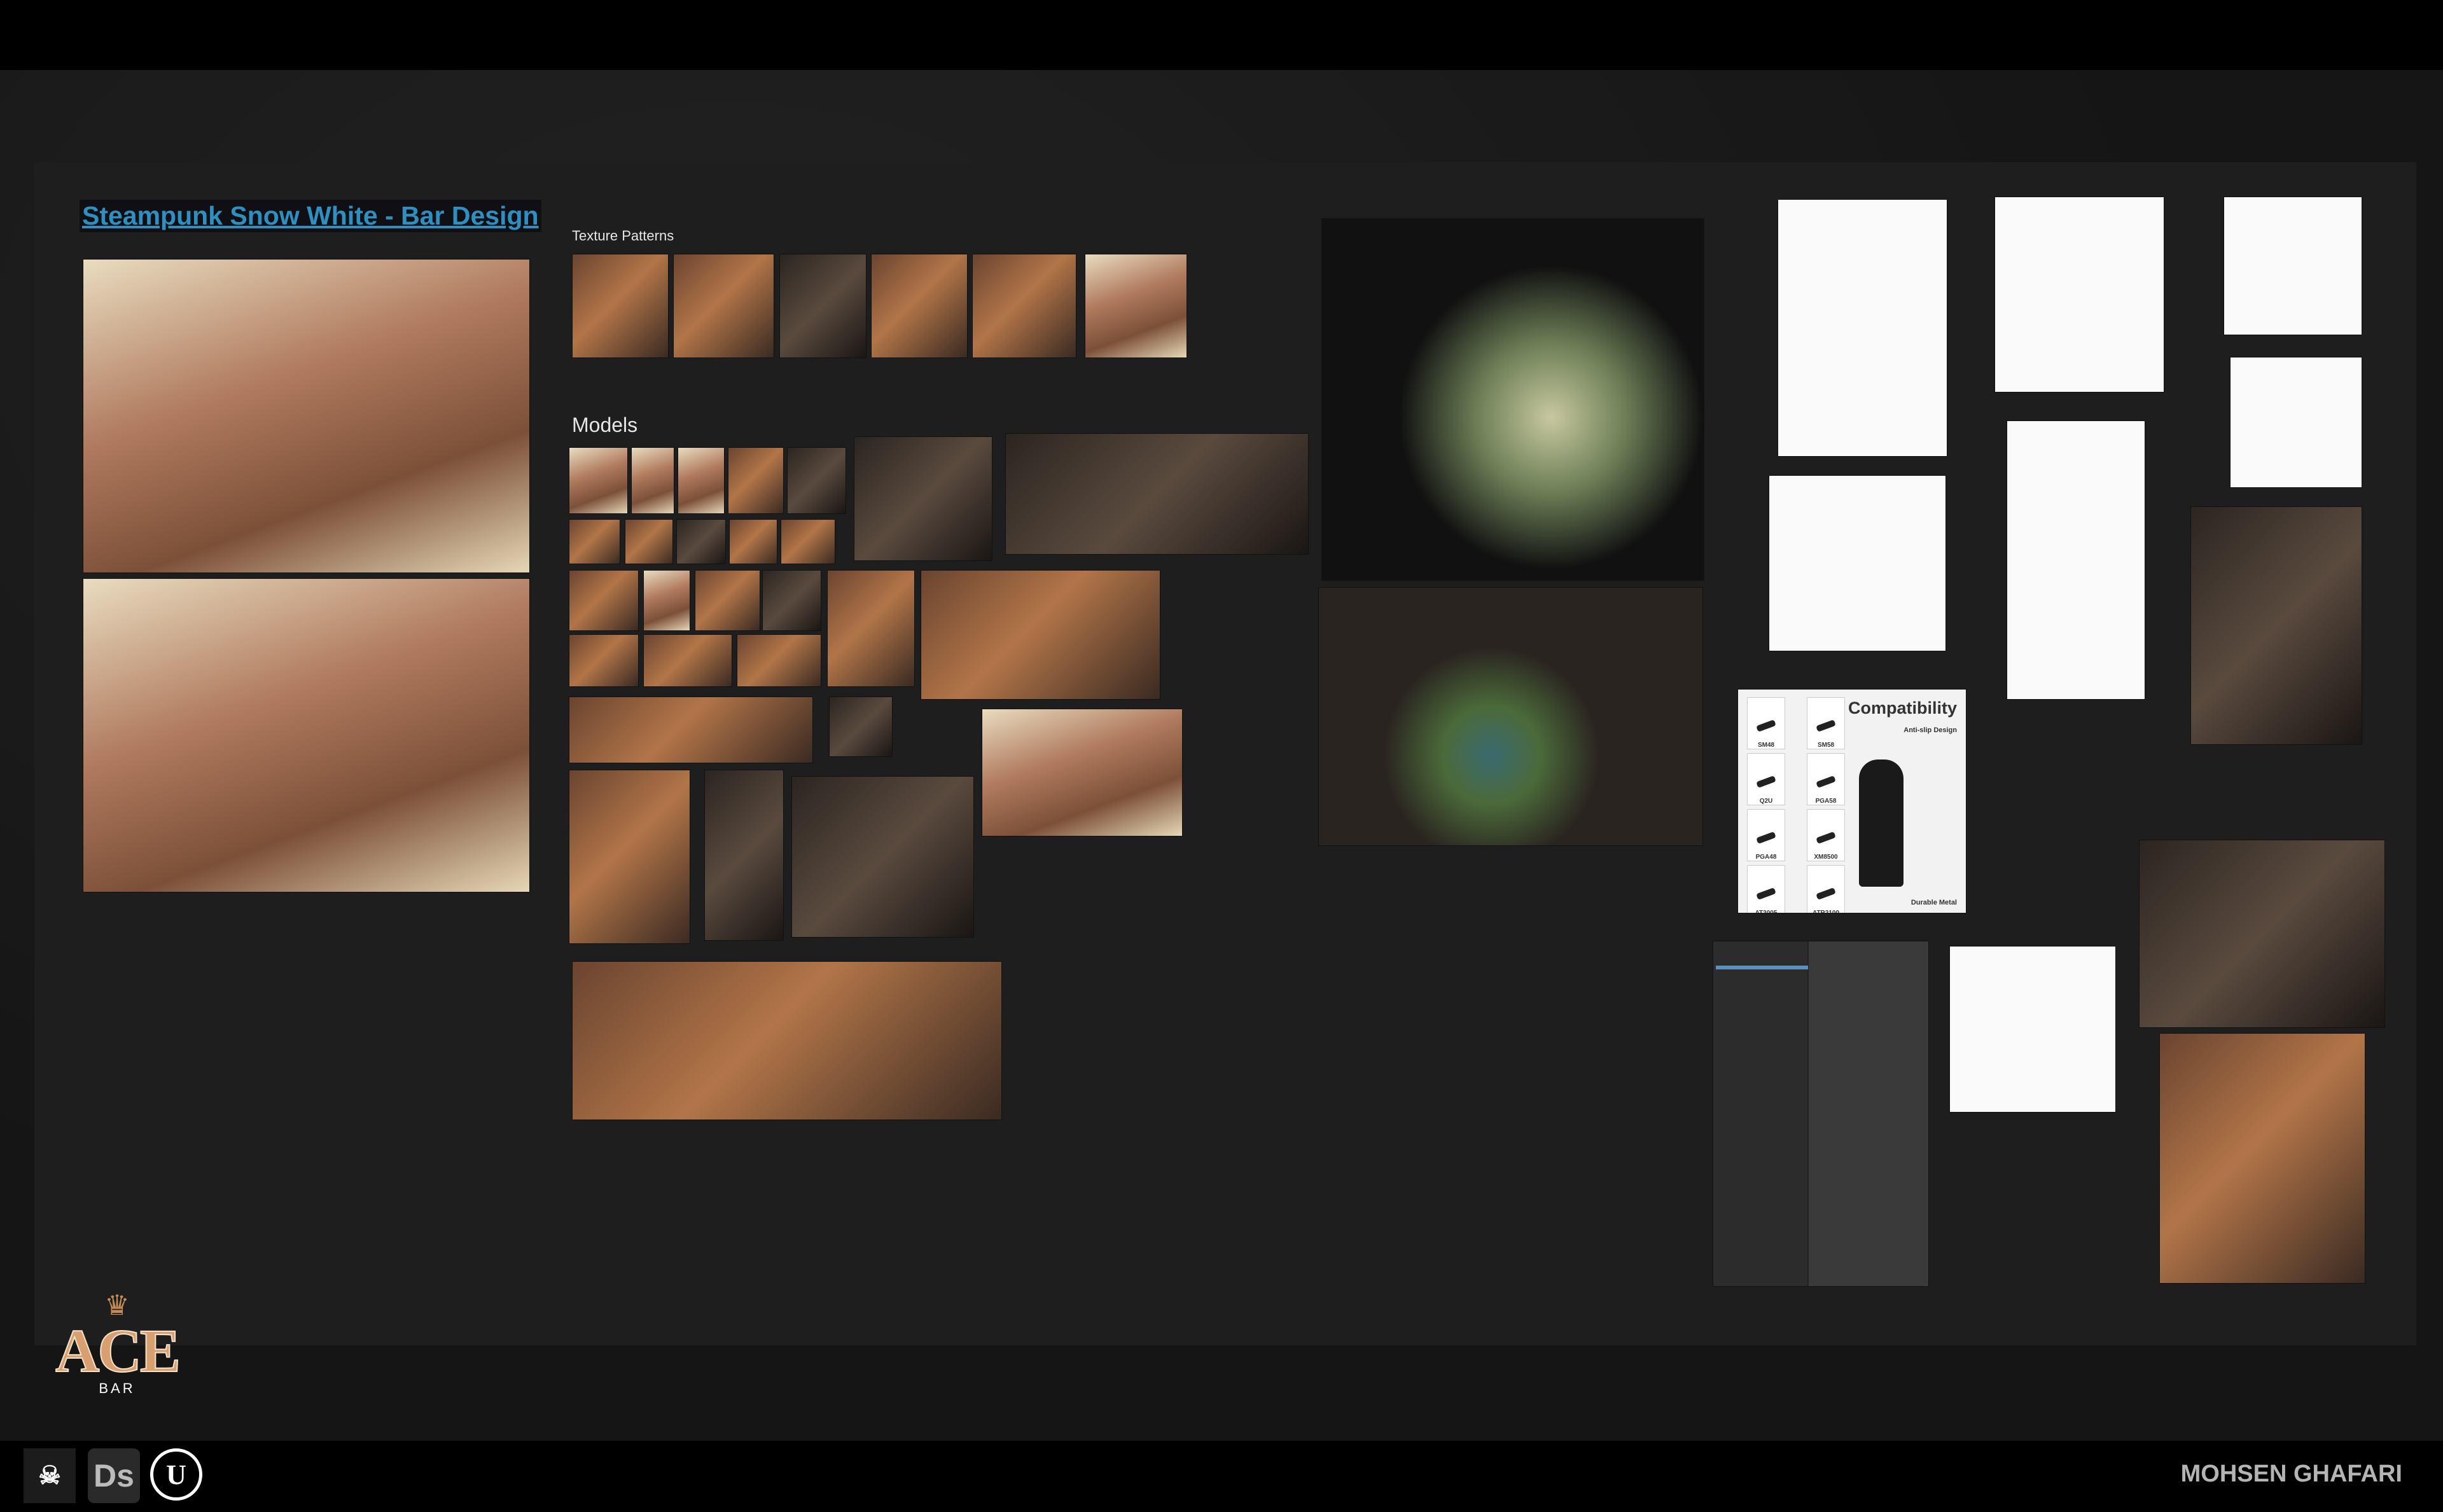 Image resolution: width=2443 pixels, height=1512 pixels. What do you see at coordinates (118, 1351) in the screenshot?
I see `logo-name: ACE` at bounding box center [118, 1351].